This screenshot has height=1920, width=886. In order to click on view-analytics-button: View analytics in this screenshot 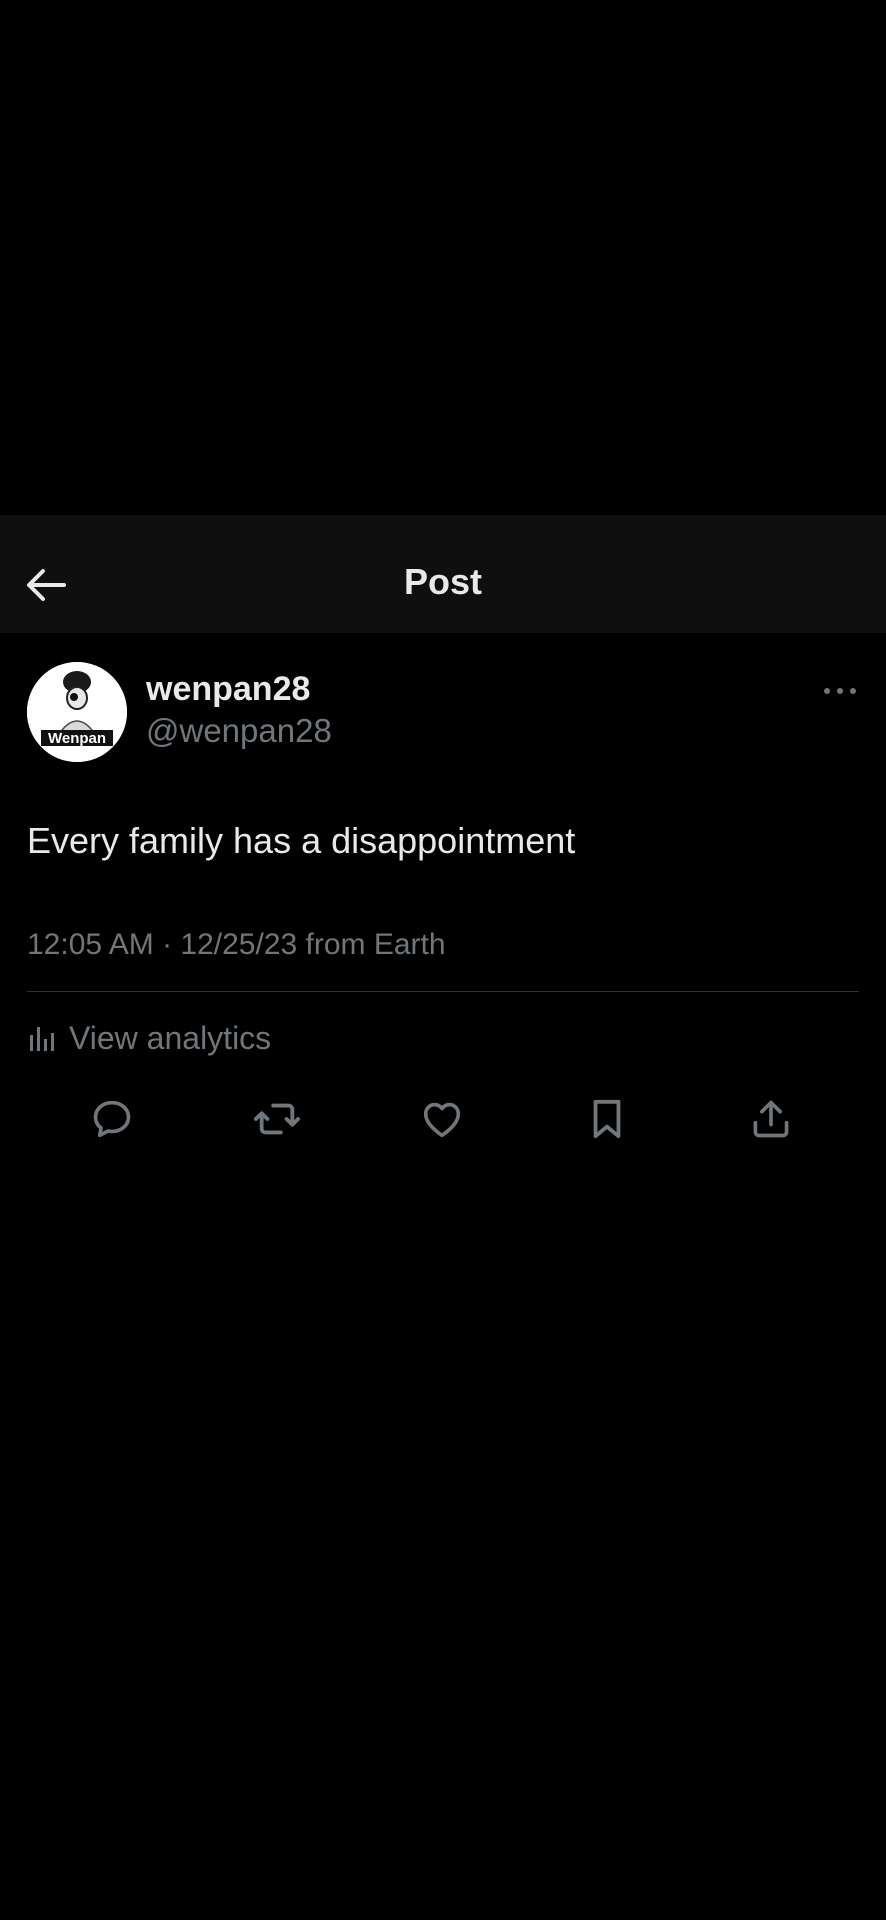, I will do `click(149, 1038)`.